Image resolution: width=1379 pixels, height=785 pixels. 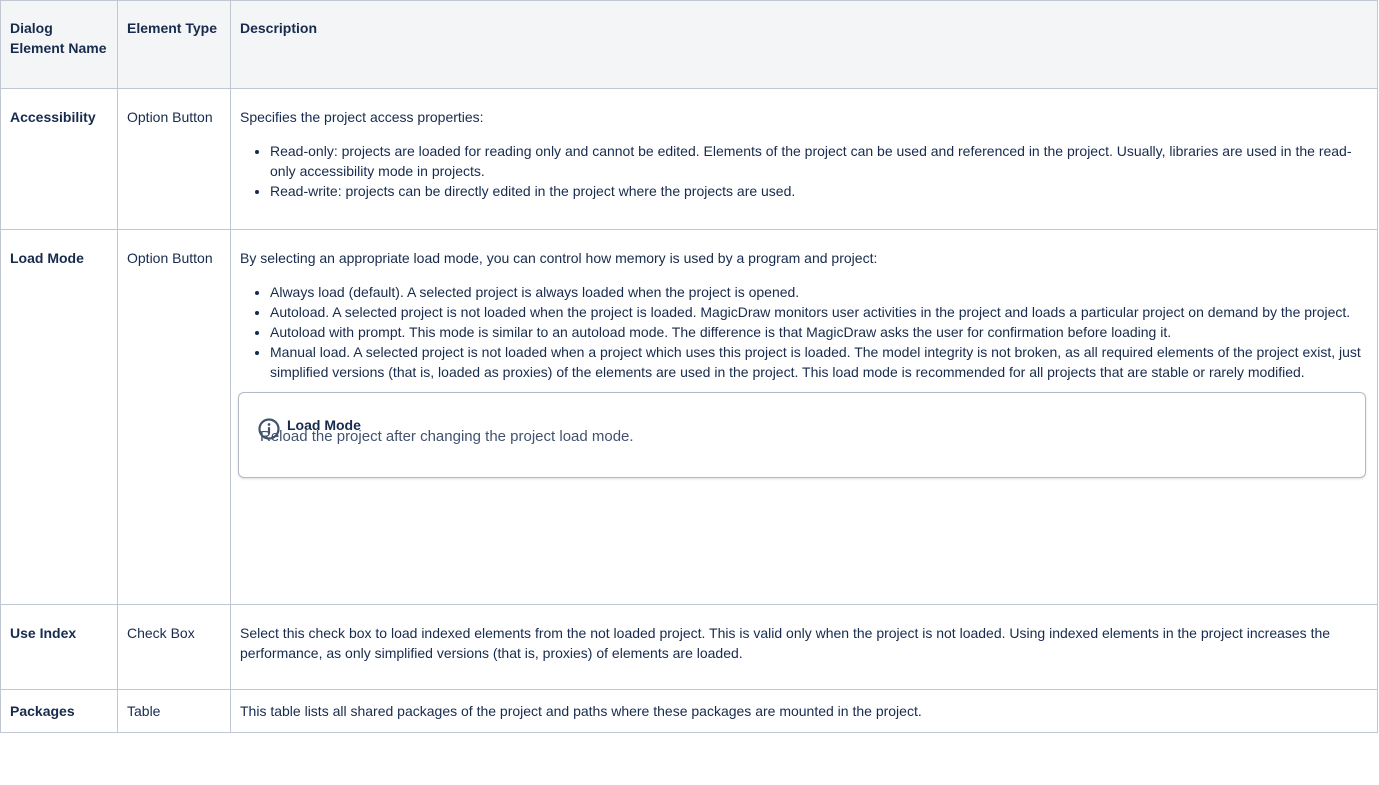 What do you see at coordinates (59, 417) in the screenshot?
I see `row-name: Load Mode` at bounding box center [59, 417].